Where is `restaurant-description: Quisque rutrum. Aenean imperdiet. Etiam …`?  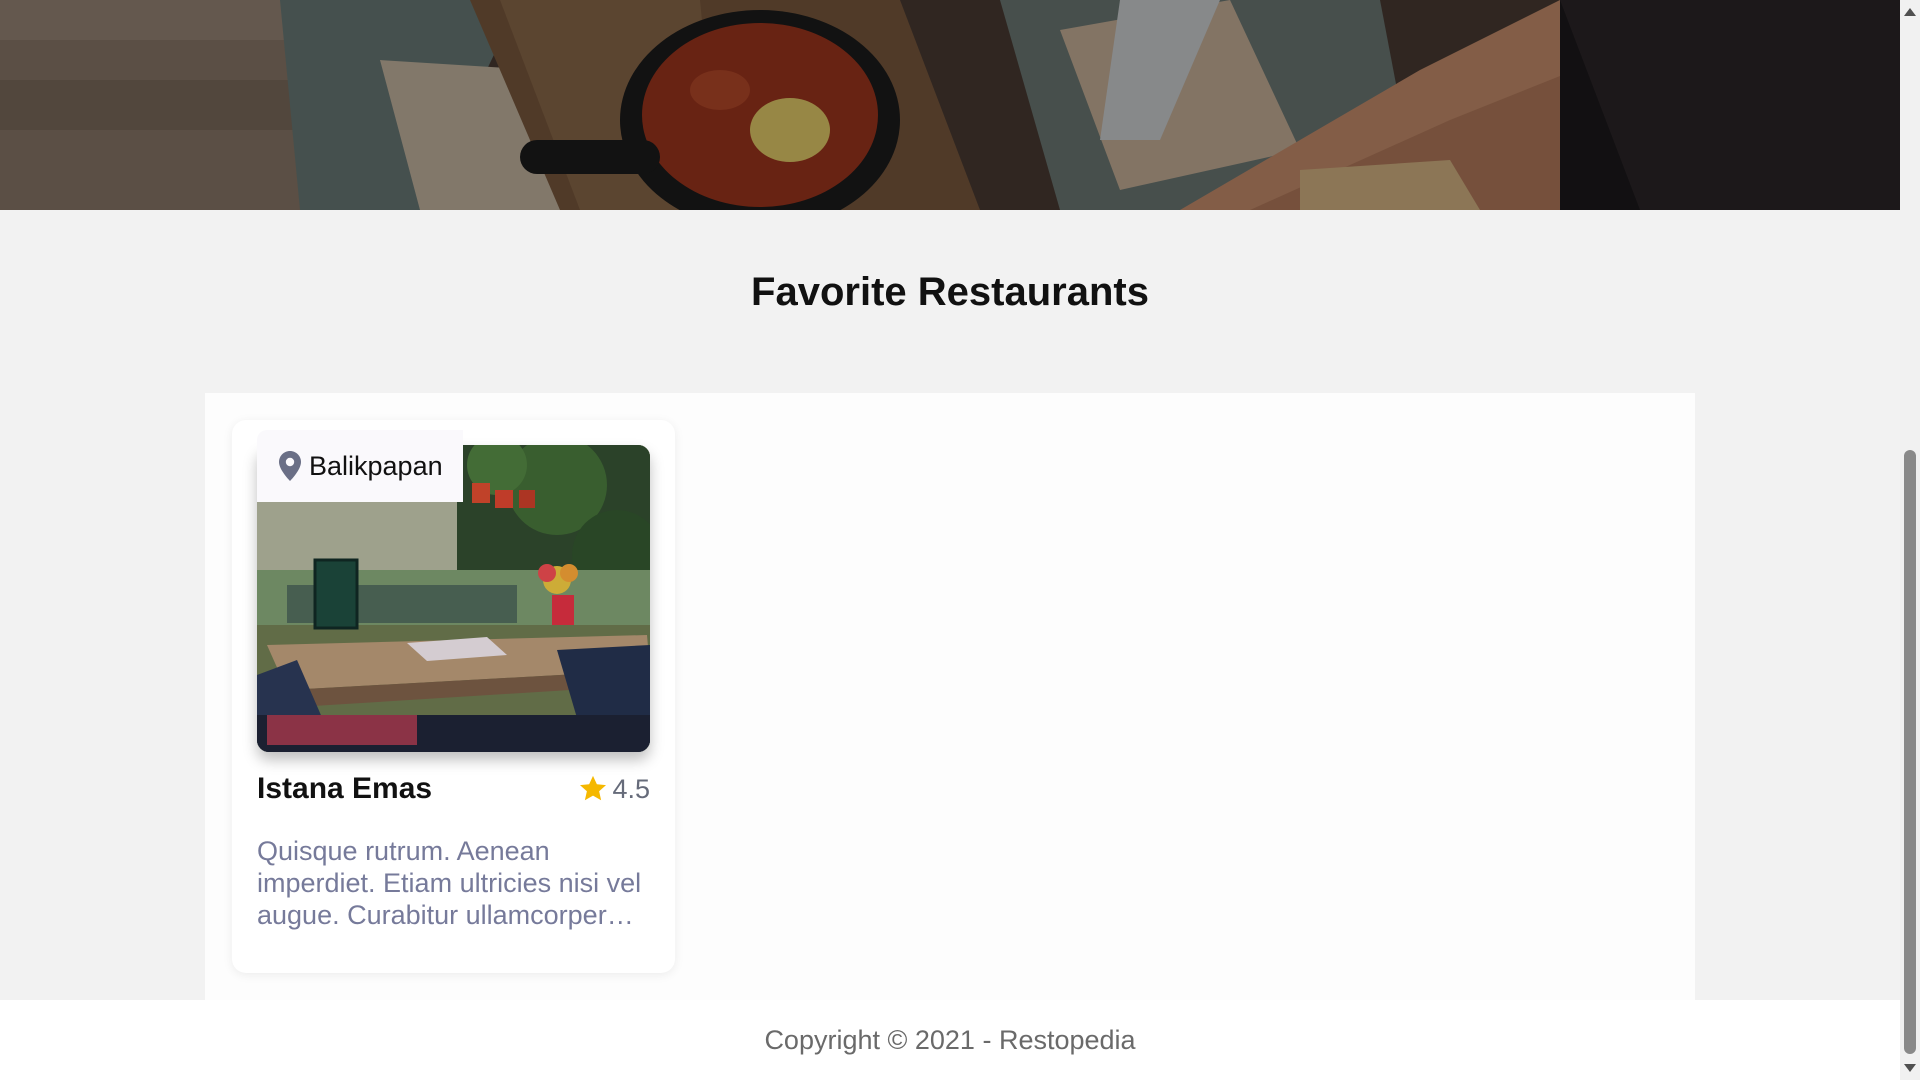 restaurant-description: Quisque rutrum. Aenean imperdiet. Etiam … is located at coordinates (449, 883).